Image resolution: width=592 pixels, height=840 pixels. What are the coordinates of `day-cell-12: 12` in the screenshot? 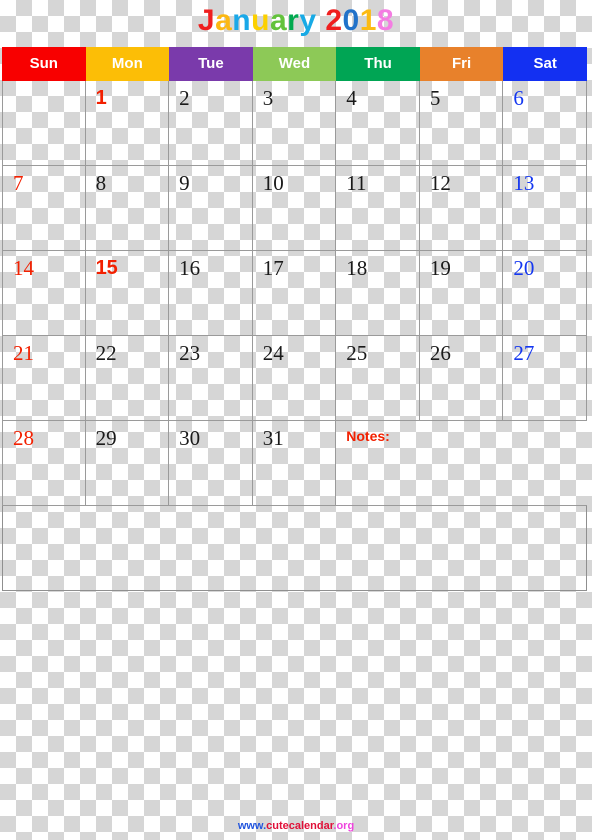 It's located at (461, 208).